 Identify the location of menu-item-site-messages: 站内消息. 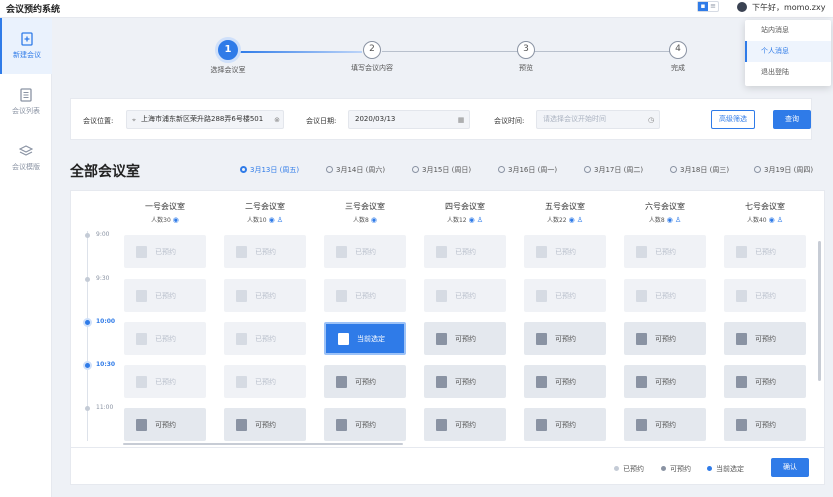
(788, 30).